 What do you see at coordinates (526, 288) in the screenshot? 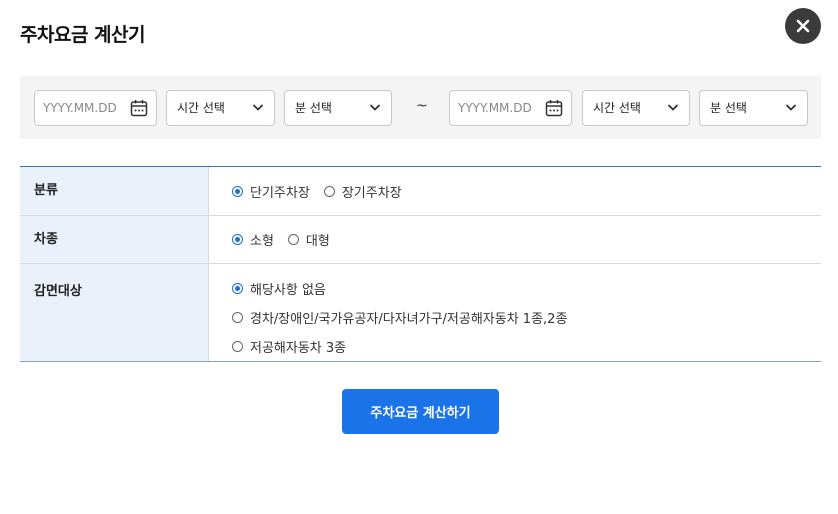
I see `discount-option-line: 해당사항 없음` at bounding box center [526, 288].